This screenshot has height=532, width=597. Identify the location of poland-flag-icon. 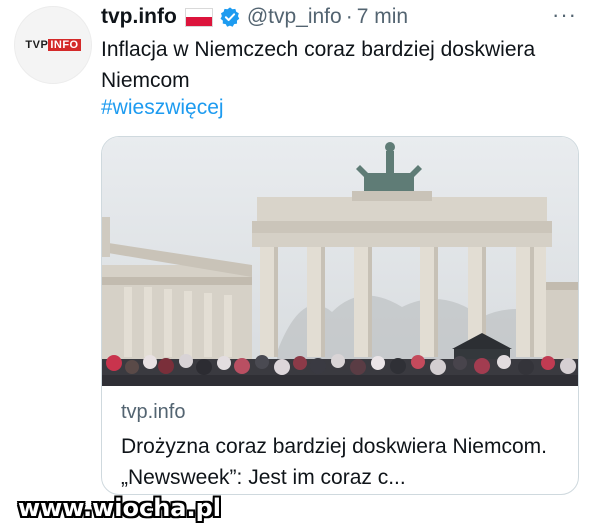
(198, 17).